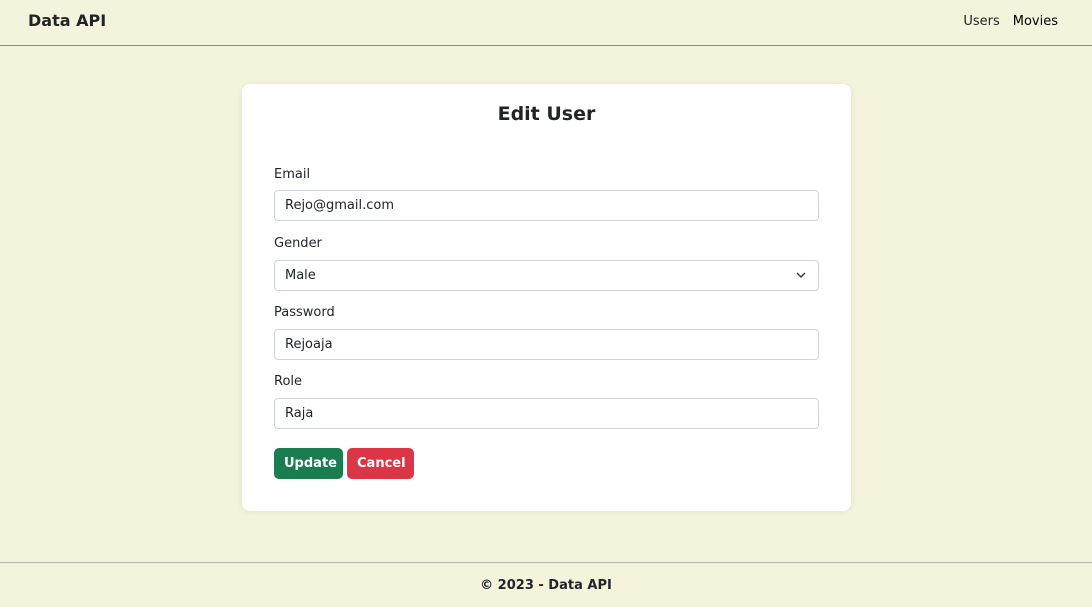  Describe the element at coordinates (1035, 21) in the screenshot. I see `nav-link-movies: Movies` at that location.